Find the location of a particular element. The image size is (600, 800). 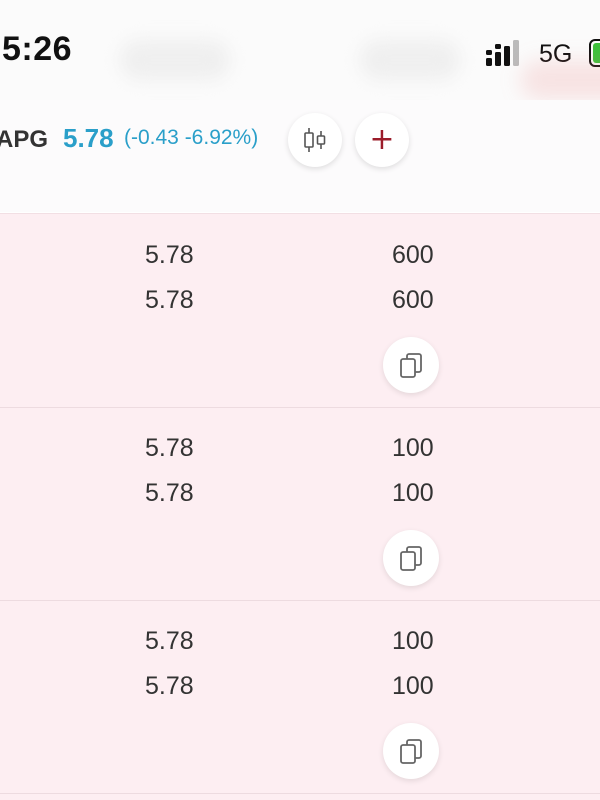

stock-price: 5.78 is located at coordinates (88, 138).